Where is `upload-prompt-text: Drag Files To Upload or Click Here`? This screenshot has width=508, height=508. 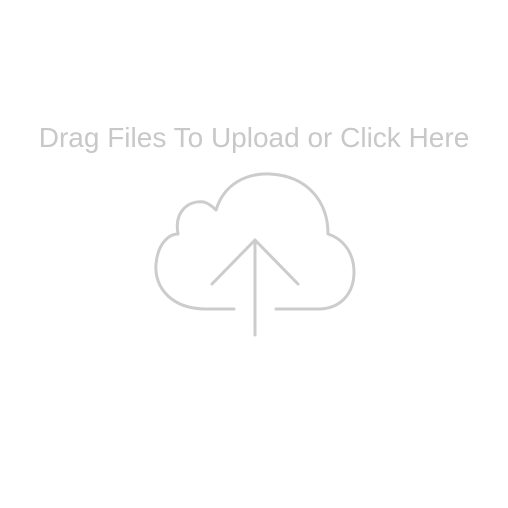 upload-prompt-text: Drag Files To Upload or Click Here is located at coordinates (254, 137).